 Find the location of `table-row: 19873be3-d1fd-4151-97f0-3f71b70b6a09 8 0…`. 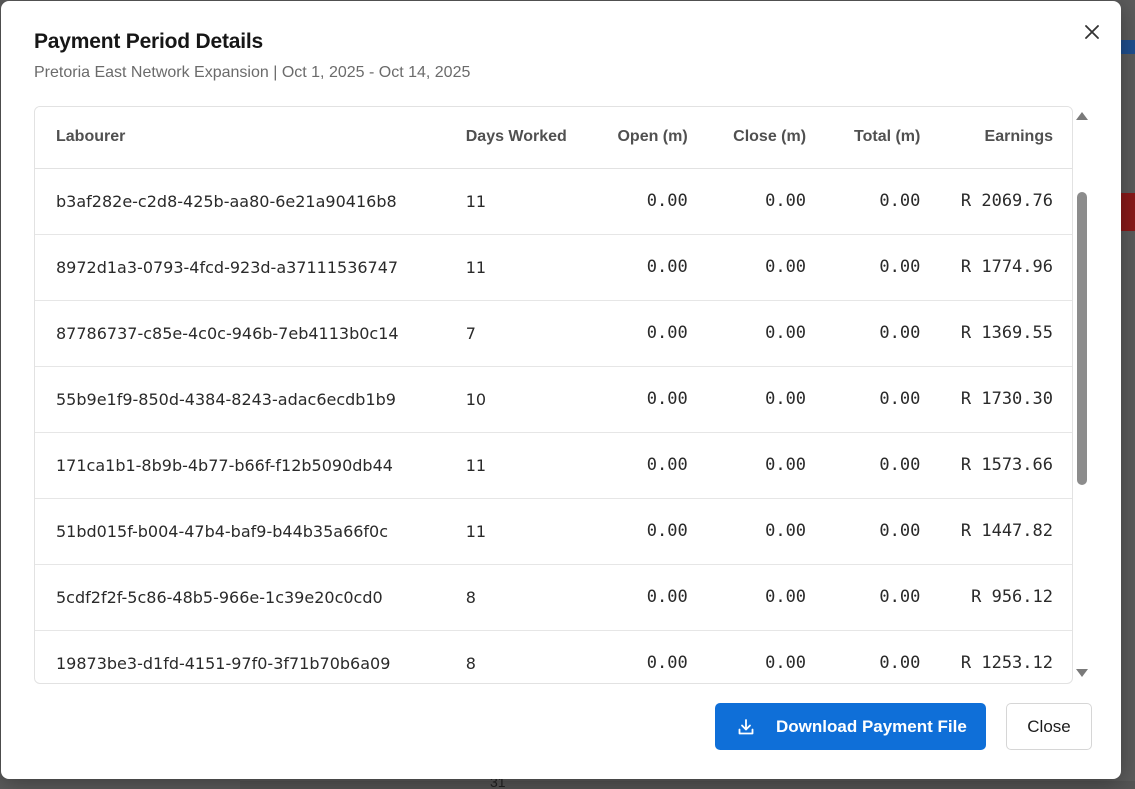

table-row: 19873be3-d1fd-4151-97f0-3f71b70b6a09 8 0… is located at coordinates (553, 656).